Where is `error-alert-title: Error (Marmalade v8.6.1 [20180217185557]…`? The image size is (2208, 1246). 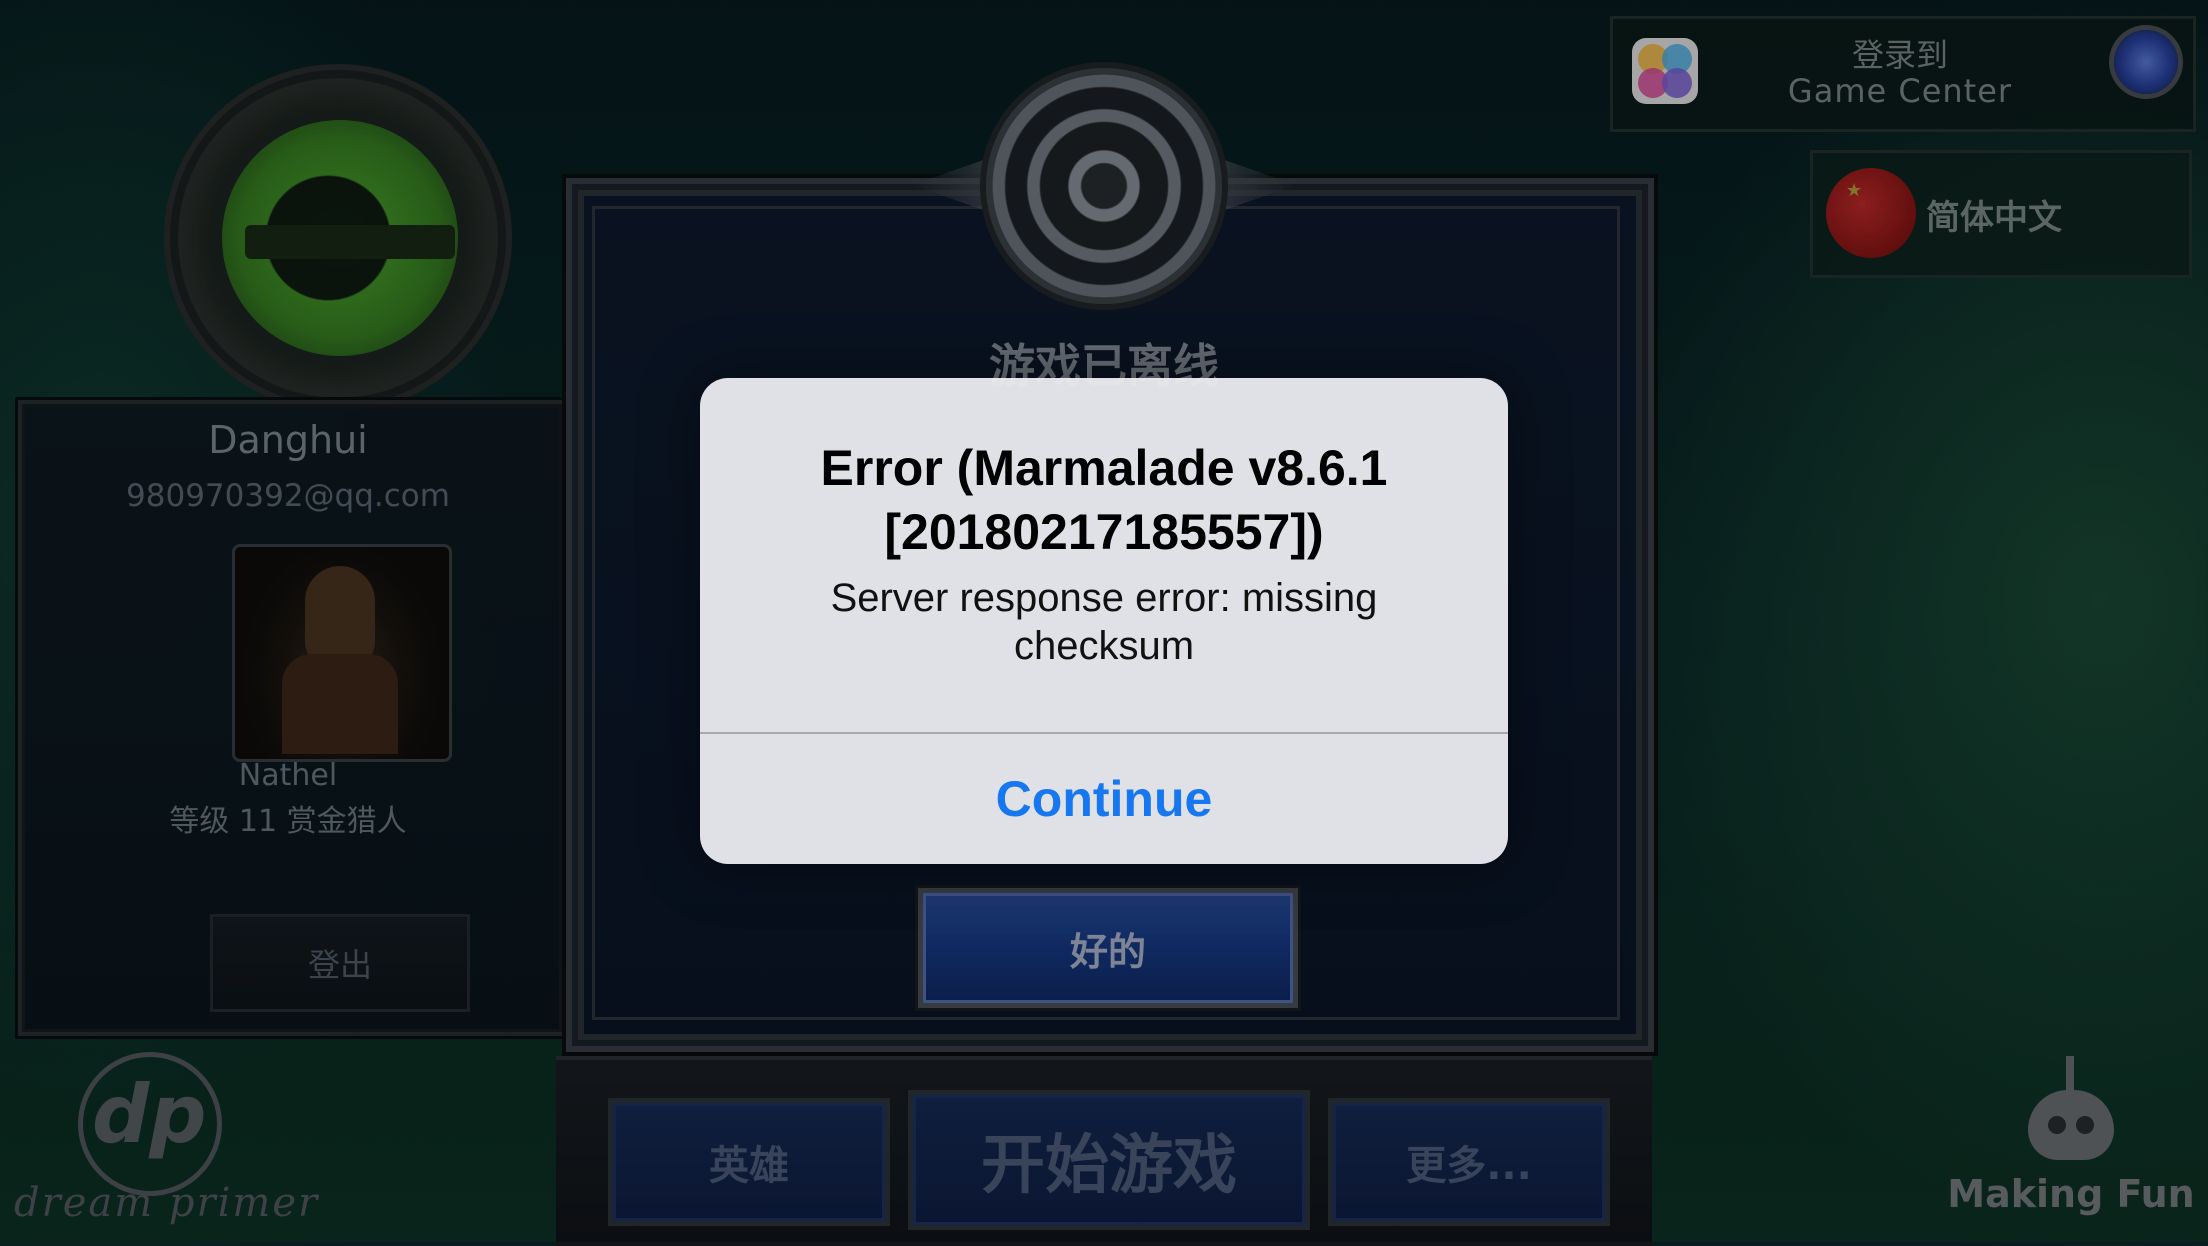 error-alert-title: Error (Marmalade v8.6.1 [20180217185557]… is located at coordinates (1104, 500).